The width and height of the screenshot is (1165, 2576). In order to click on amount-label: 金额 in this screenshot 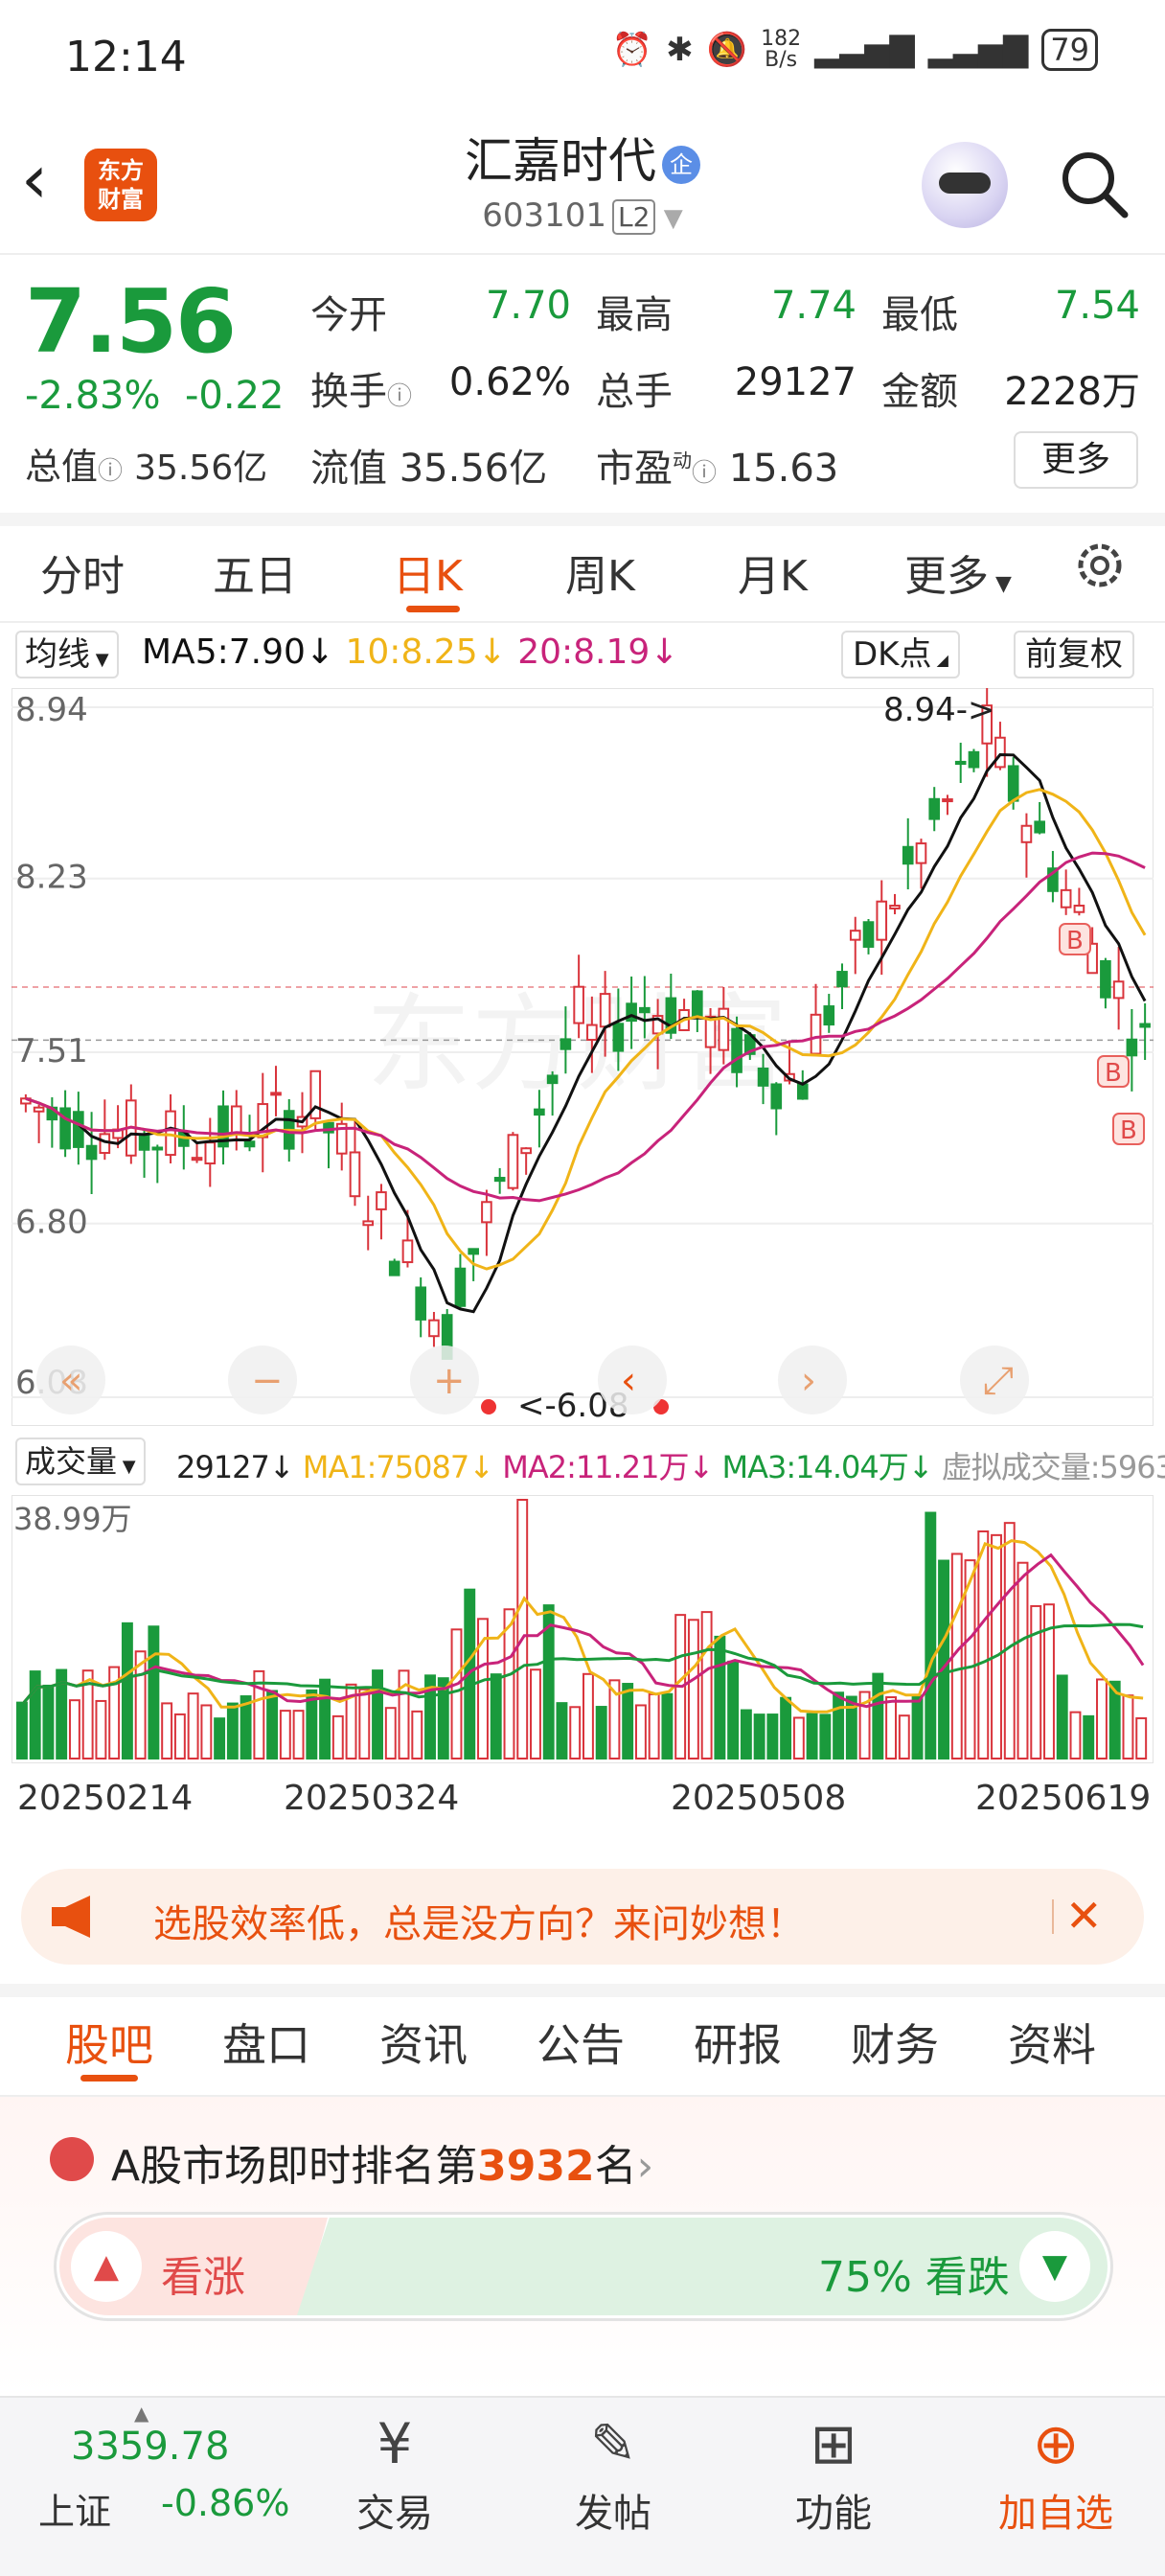, I will do `click(919, 392)`.